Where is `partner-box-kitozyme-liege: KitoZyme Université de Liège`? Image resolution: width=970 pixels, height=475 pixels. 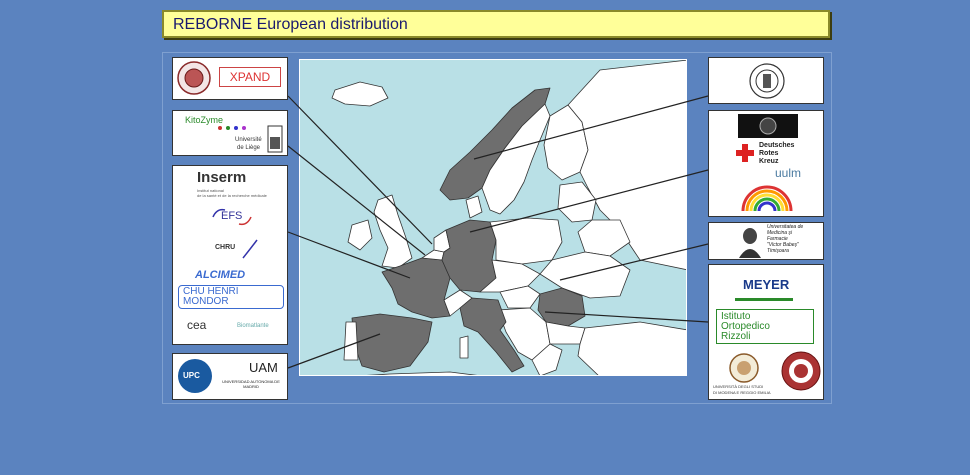 partner-box-kitozyme-liege: KitoZyme Université de Liège is located at coordinates (230, 133).